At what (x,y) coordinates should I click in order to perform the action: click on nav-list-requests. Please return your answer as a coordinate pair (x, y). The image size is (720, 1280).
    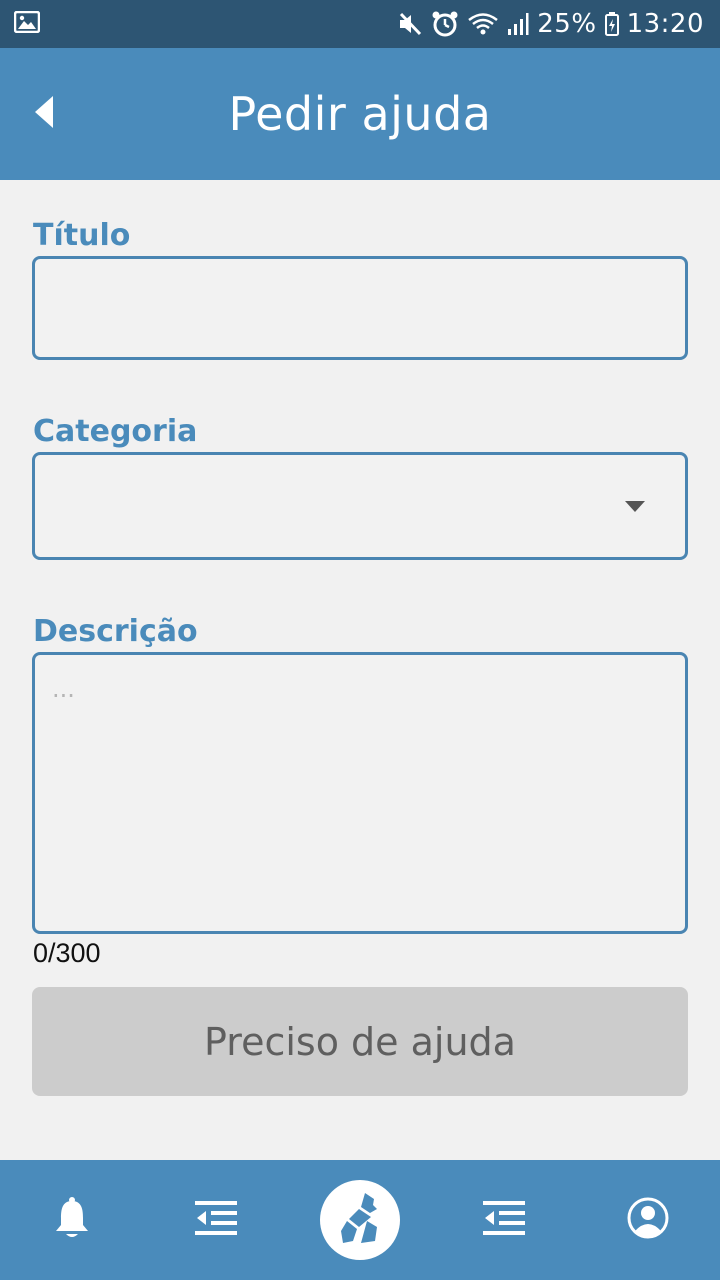
    Looking at the image, I should click on (216, 1220).